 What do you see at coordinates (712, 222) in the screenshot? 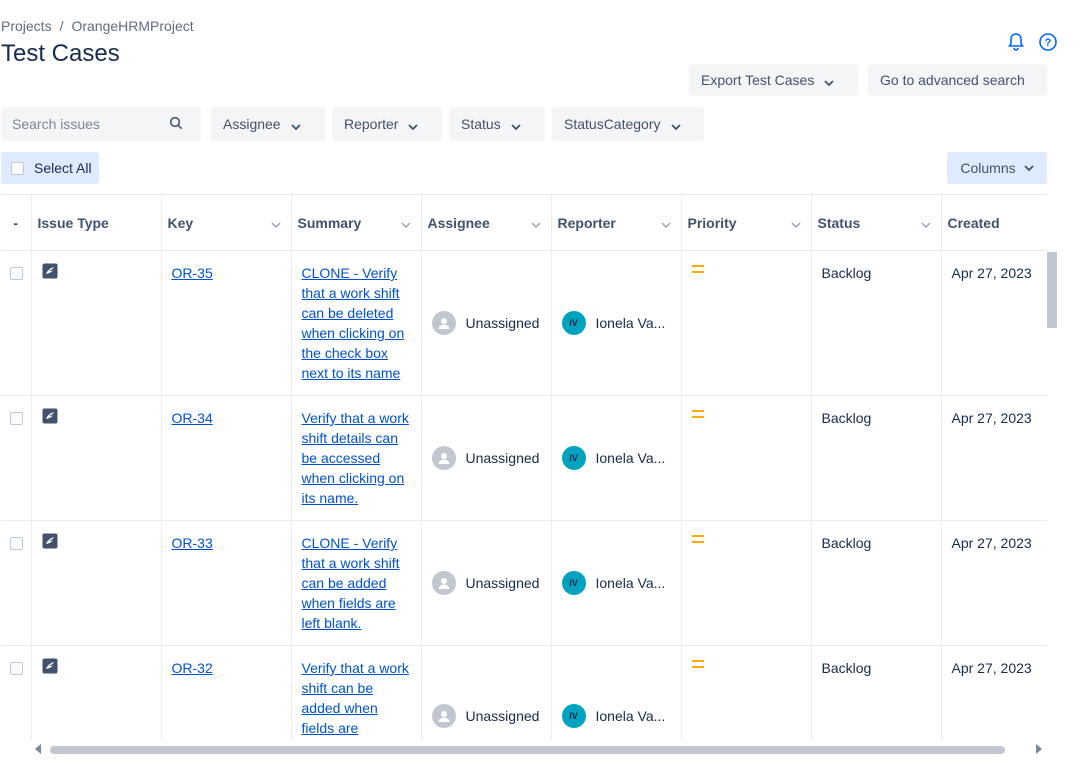
I see `column-header-label: Priority` at bounding box center [712, 222].